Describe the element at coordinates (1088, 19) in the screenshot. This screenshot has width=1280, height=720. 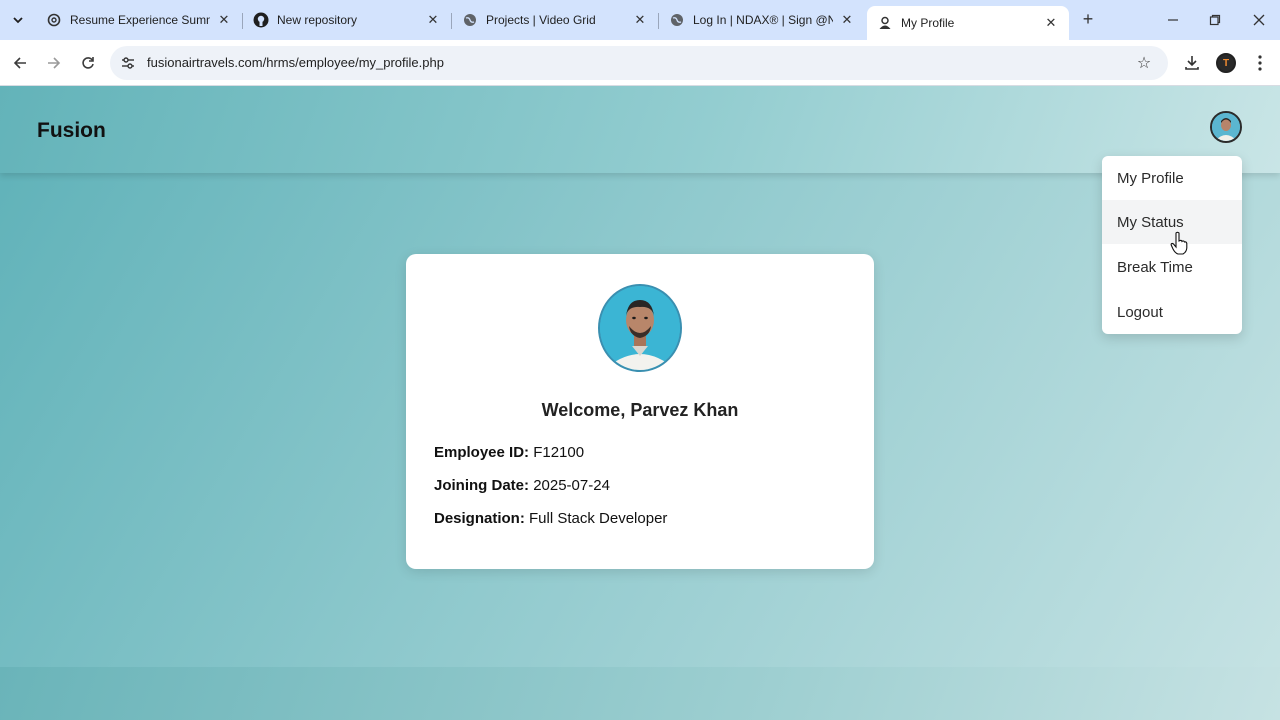
I see `new-tab-plus-icon: +` at that location.